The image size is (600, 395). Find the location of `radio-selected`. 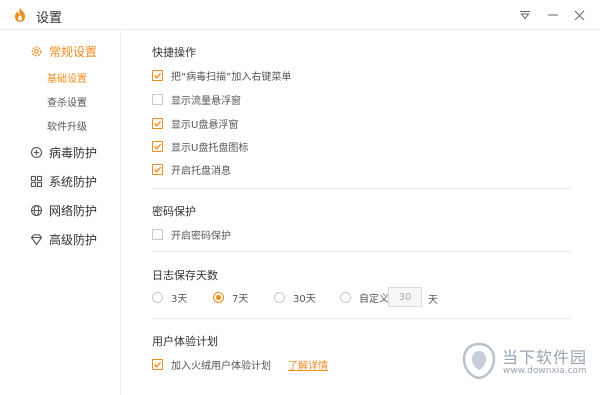

radio-selected is located at coordinates (218, 297).